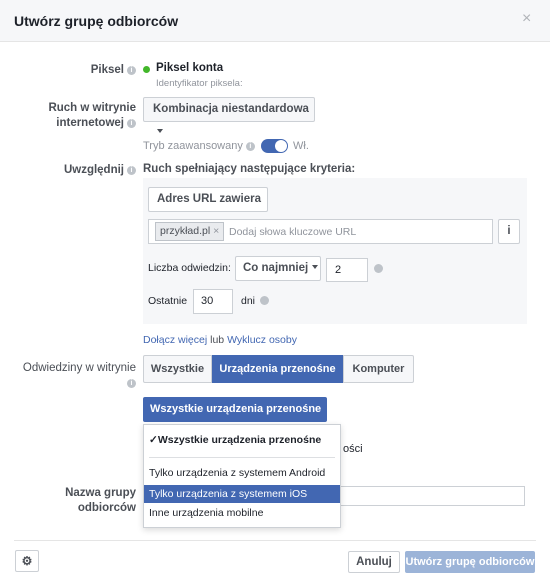 The image size is (550, 588). I want to click on audience-name-label: Nazwa grupy odbiorców, so click(73, 501).